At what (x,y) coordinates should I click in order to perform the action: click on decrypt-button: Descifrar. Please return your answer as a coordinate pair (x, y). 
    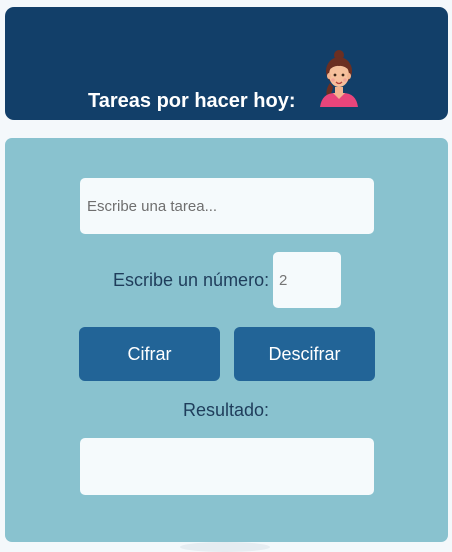
    Looking at the image, I should click on (304, 354).